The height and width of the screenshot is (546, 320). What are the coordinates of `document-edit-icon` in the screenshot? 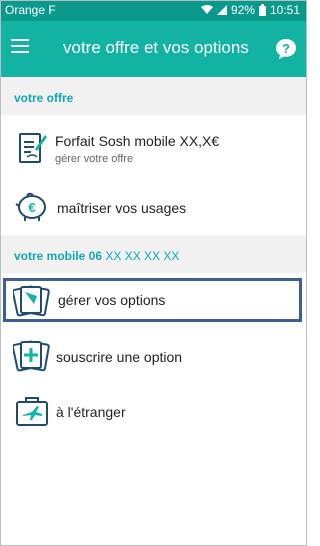 It's located at (33, 148).